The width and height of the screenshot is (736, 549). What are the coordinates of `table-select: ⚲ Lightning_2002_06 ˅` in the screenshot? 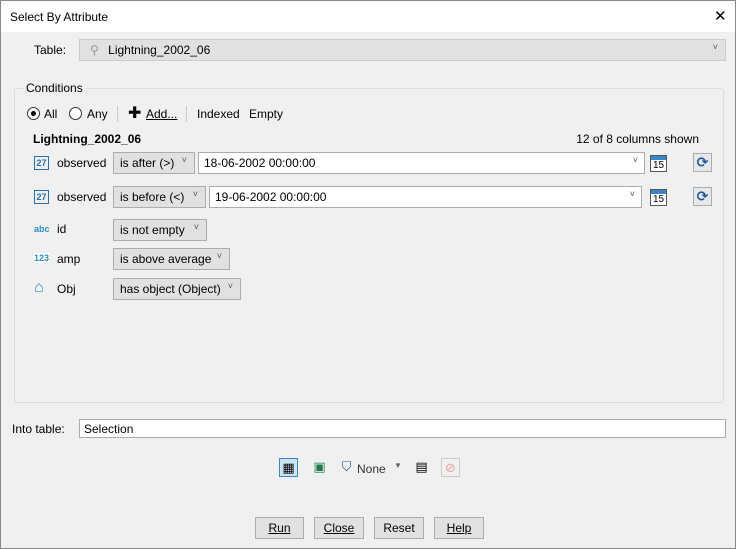 It's located at (402, 50).